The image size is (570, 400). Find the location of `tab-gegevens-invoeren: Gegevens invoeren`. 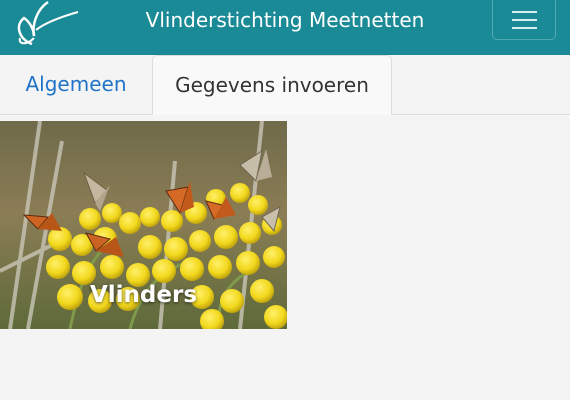

tab-gegevens-invoeren: Gegevens invoeren is located at coordinates (272, 85).